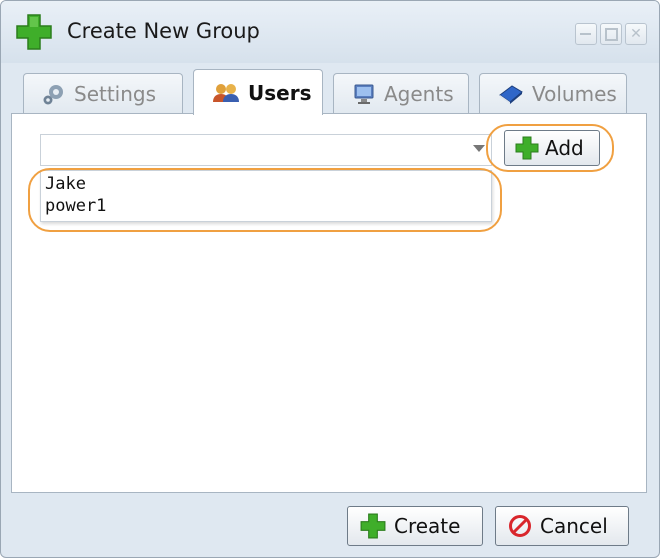 This screenshot has width=660, height=558. What do you see at coordinates (564, 148) in the screenshot?
I see `add-button-label: Add` at bounding box center [564, 148].